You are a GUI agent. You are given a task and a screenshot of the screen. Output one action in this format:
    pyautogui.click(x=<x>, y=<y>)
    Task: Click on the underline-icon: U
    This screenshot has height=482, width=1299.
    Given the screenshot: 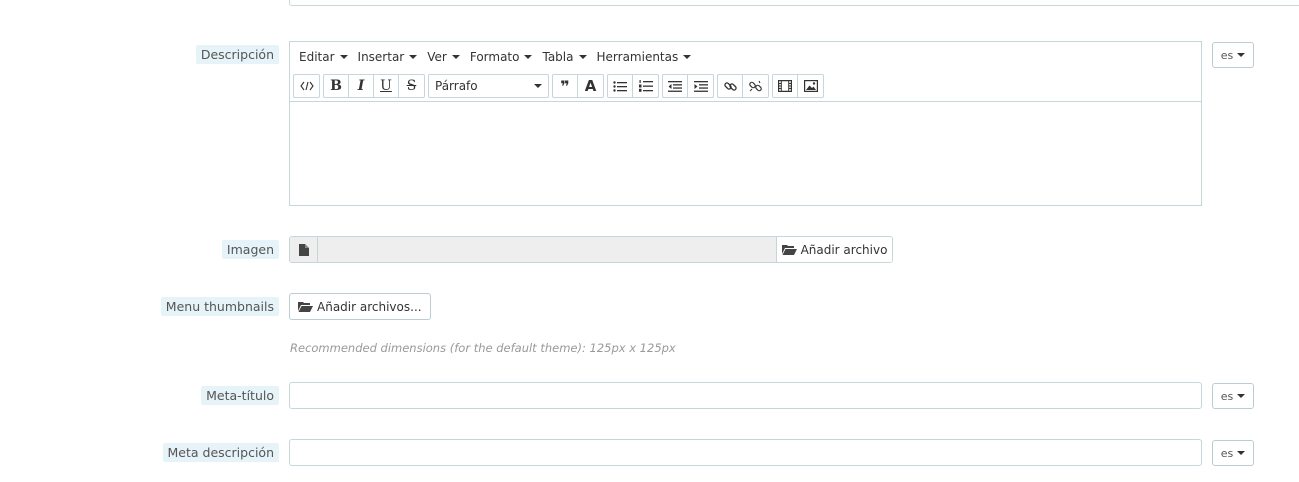 What is the action you would take?
    pyautogui.click(x=386, y=86)
    